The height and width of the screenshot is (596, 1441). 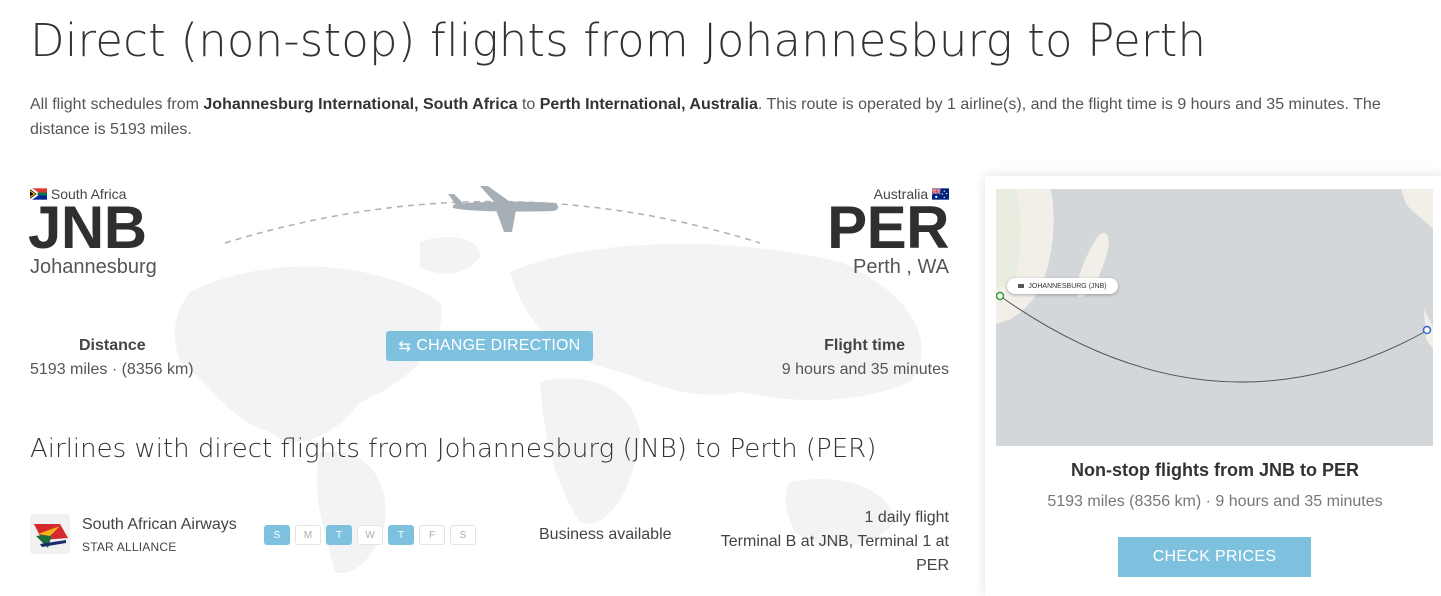 What do you see at coordinates (1214, 317) in the screenshot?
I see `route-mini-map` at bounding box center [1214, 317].